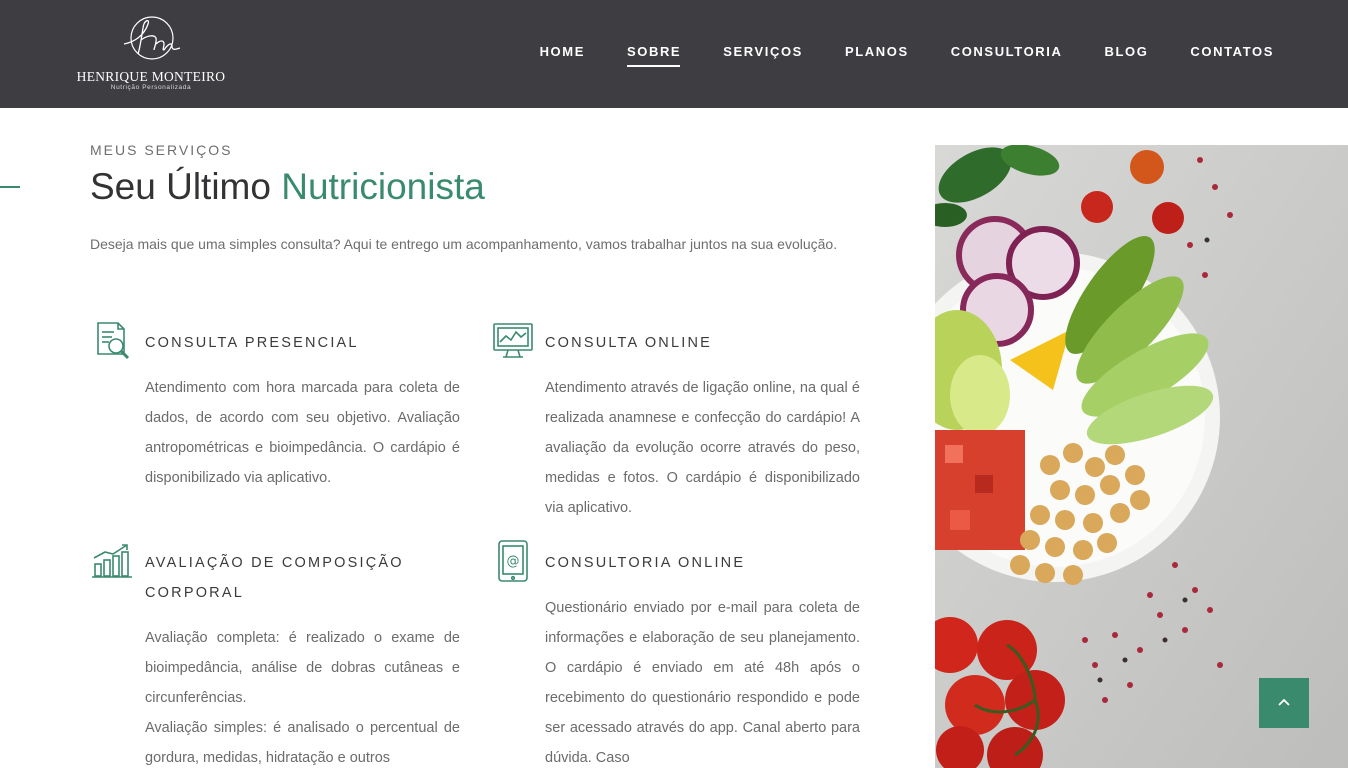 This screenshot has height=768, width=1348. Describe the element at coordinates (763, 55) in the screenshot. I see `nav-servicos: SERVIÇOS` at that location.